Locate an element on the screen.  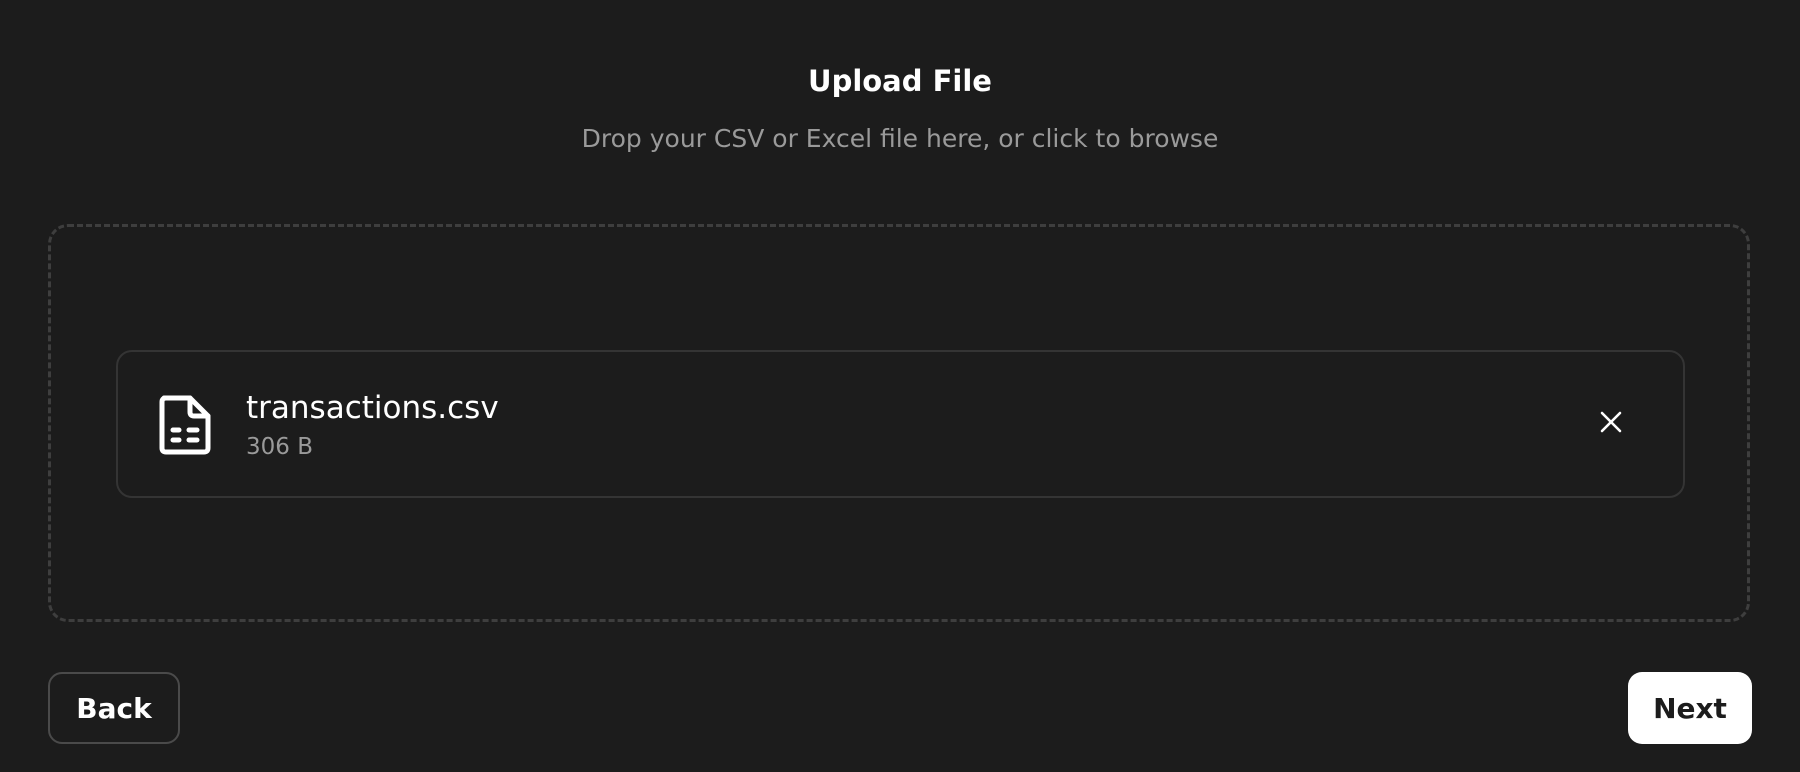
next-button: Next is located at coordinates (1690, 708).